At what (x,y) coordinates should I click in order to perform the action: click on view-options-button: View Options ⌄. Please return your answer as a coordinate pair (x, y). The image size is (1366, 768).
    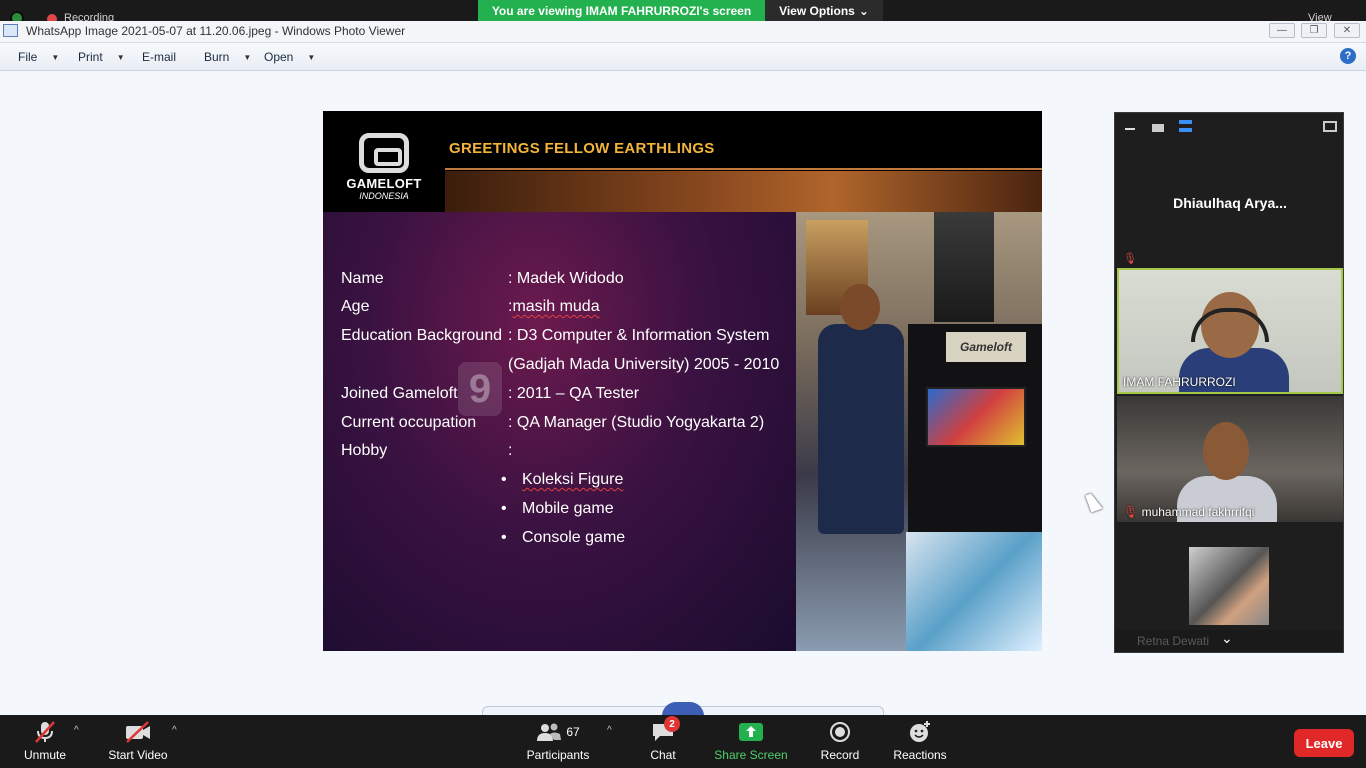
    Looking at the image, I should click on (824, 11).